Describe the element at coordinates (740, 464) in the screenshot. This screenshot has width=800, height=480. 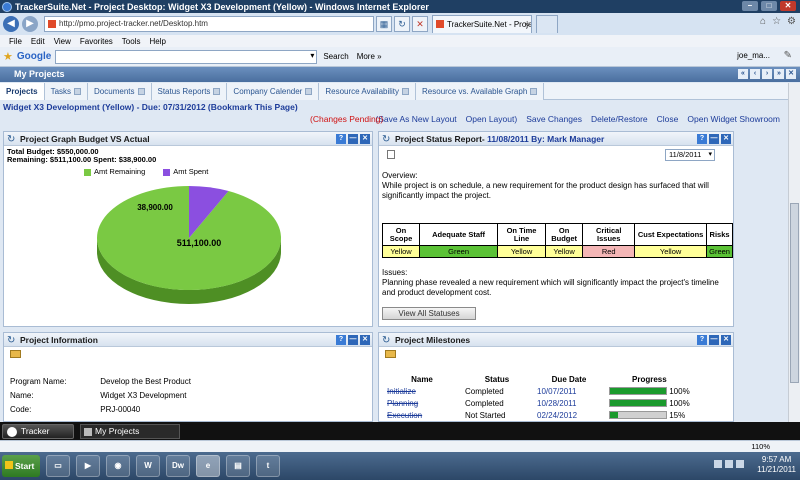
I see `tray-volume-icon` at that location.